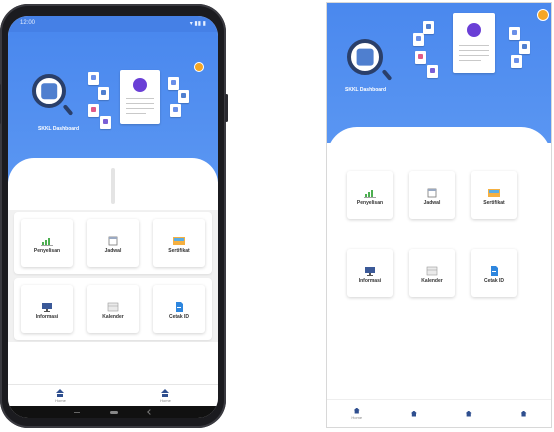  I want to click on menu-row-2: Informasi Kalender Cetak ID, so click(113, 309).